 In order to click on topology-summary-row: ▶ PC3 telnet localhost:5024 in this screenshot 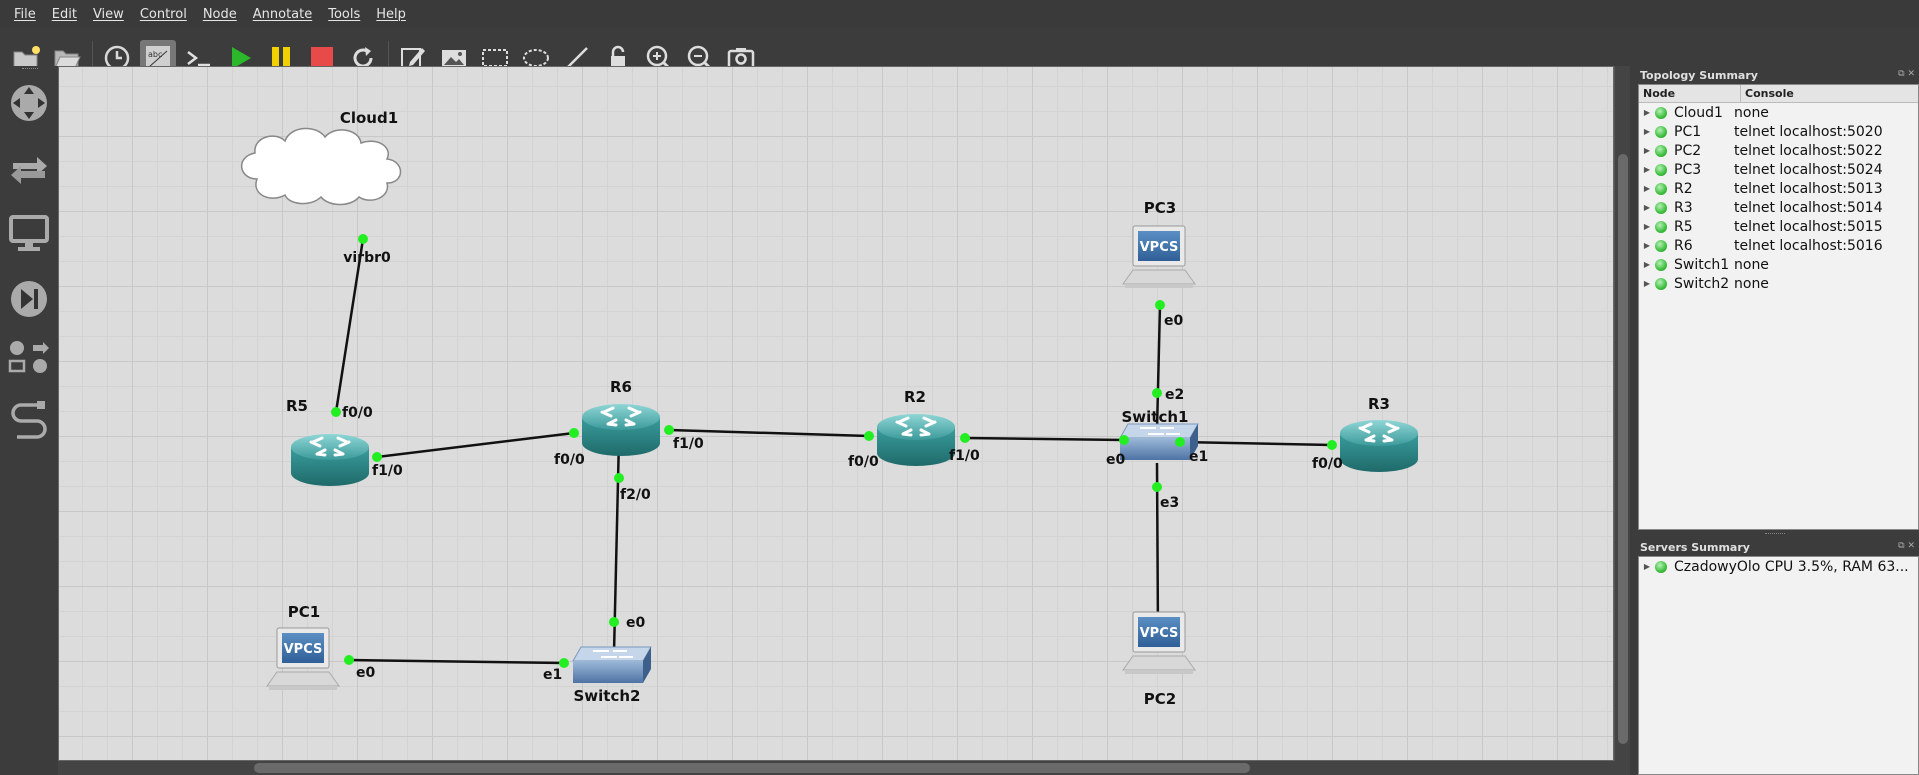, I will do `click(1778, 169)`.